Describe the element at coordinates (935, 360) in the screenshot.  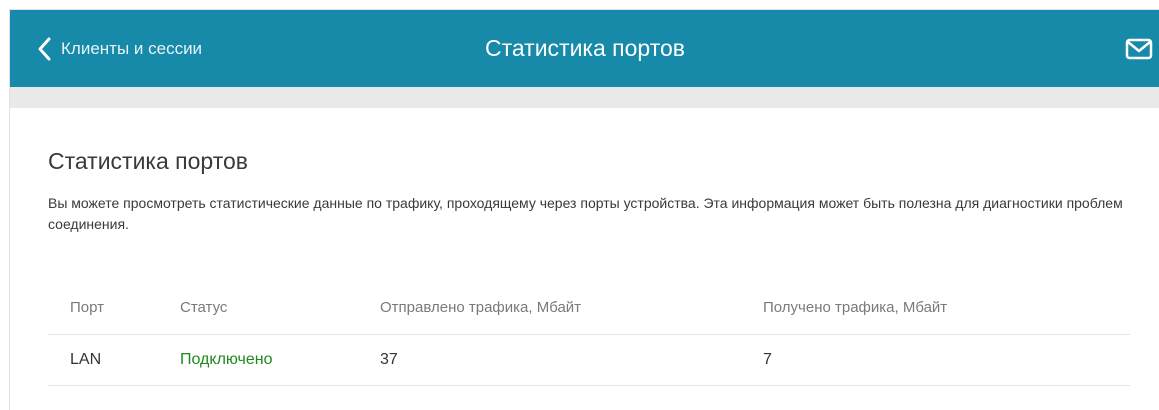
I see `cell-received: 7` at that location.